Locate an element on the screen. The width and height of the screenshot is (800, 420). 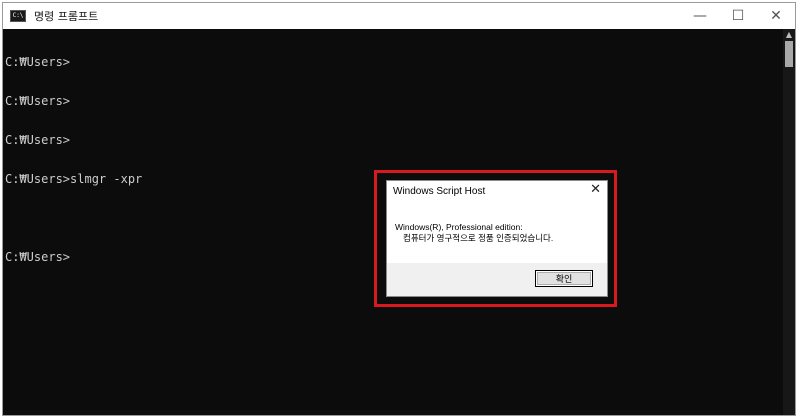
dialog-footer: 확인 is located at coordinates (497, 279).